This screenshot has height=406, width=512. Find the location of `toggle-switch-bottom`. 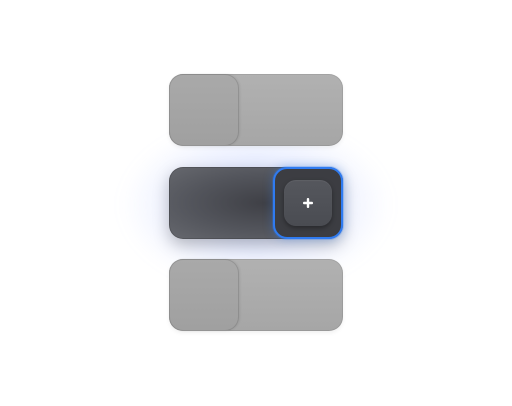

toggle-switch-bottom is located at coordinates (256, 295).